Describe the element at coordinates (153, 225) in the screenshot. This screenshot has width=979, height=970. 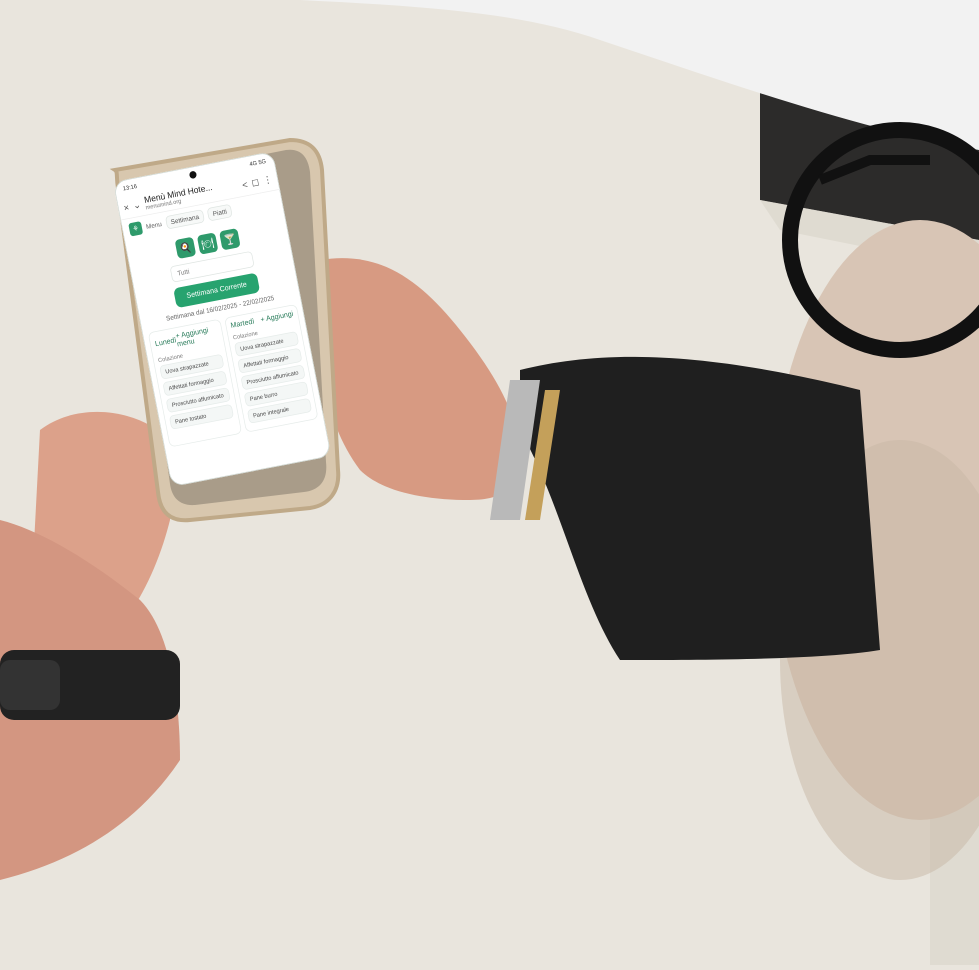
I see `menu-label: Menu` at that location.